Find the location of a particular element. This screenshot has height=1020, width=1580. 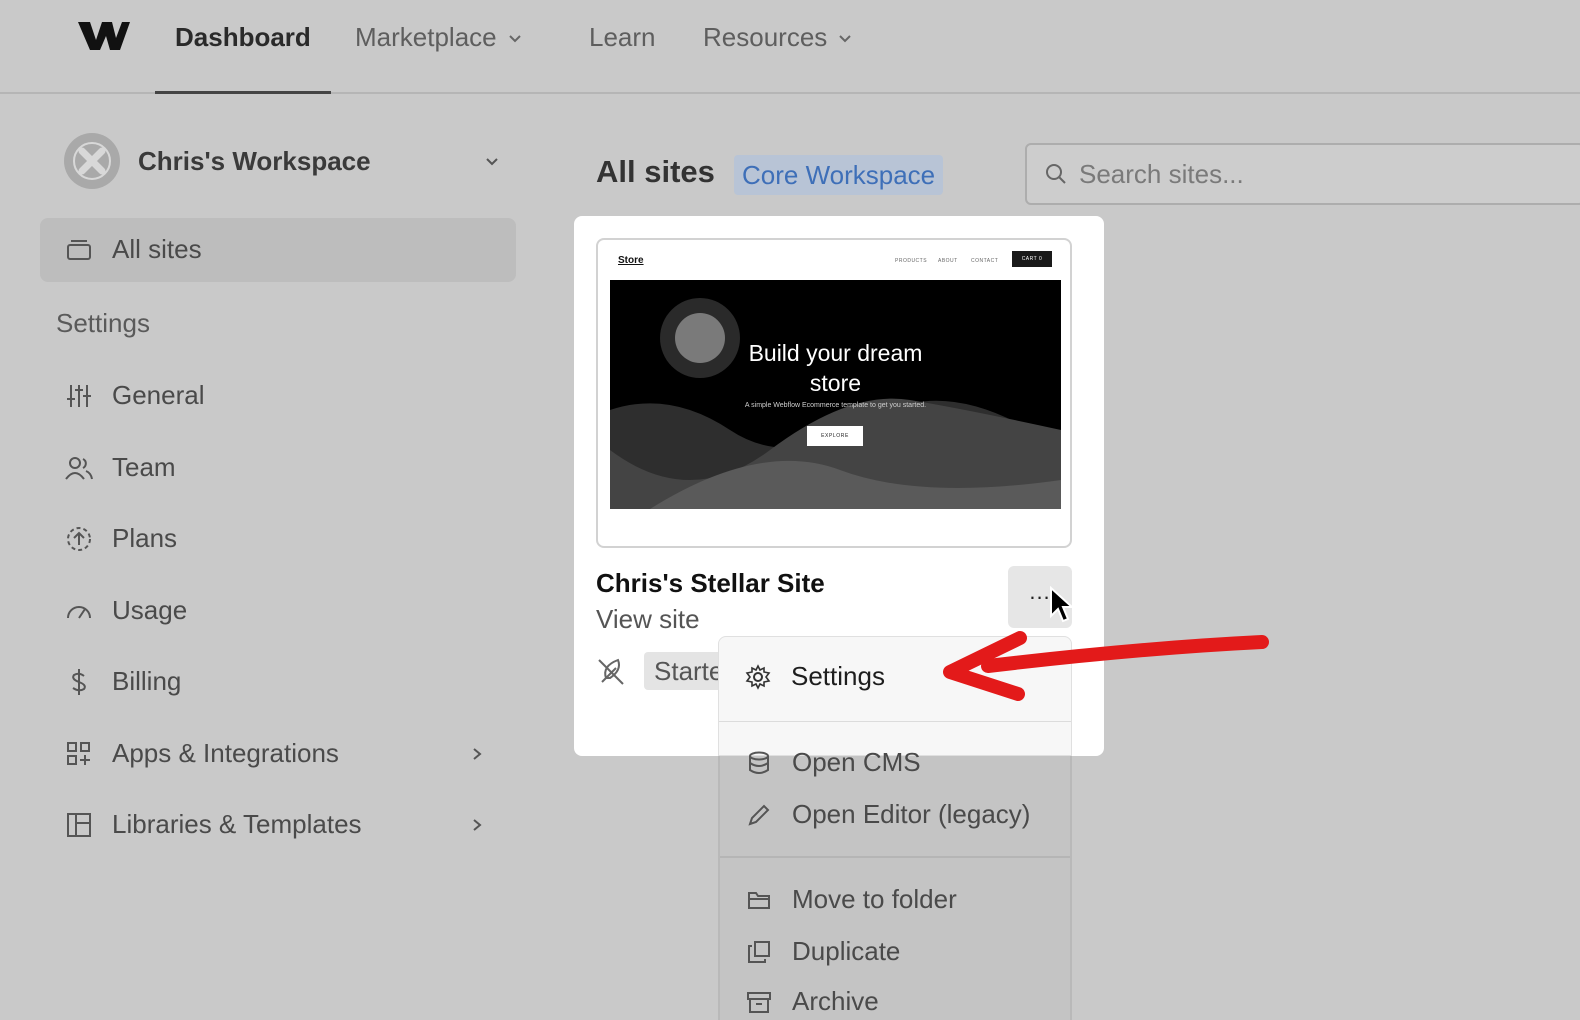

nav-learn-label: Learn is located at coordinates (622, 37).